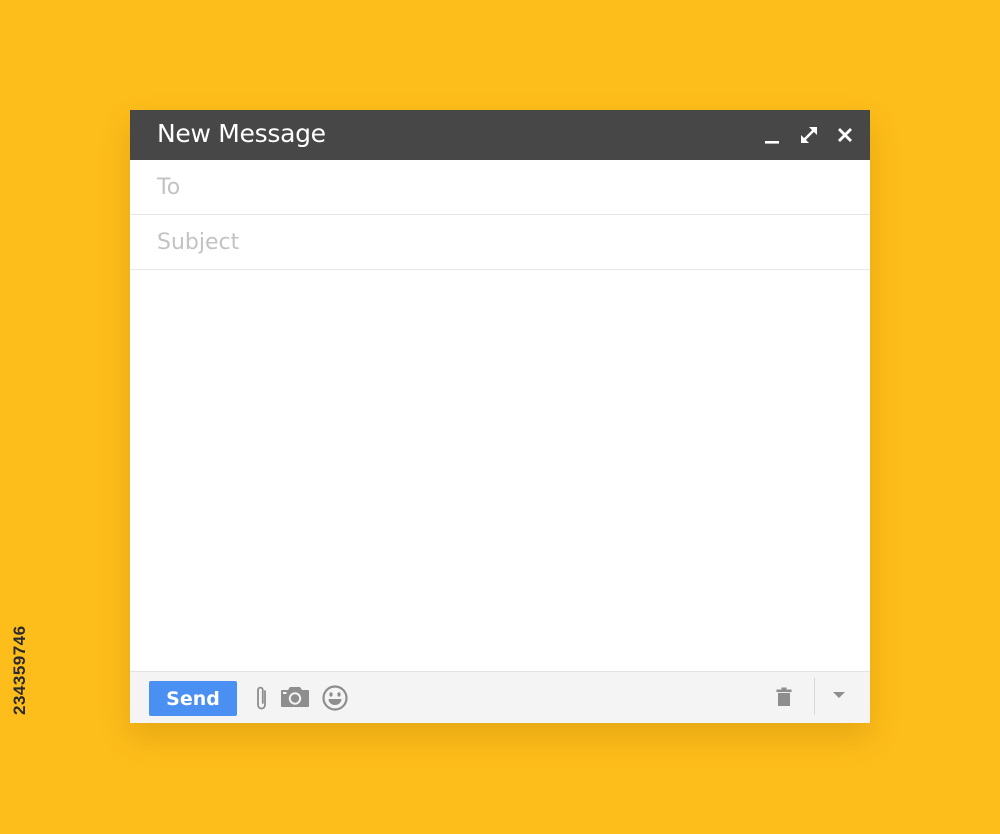 The width and height of the screenshot is (1000, 834). I want to click on minimize-icon, so click(772, 142).